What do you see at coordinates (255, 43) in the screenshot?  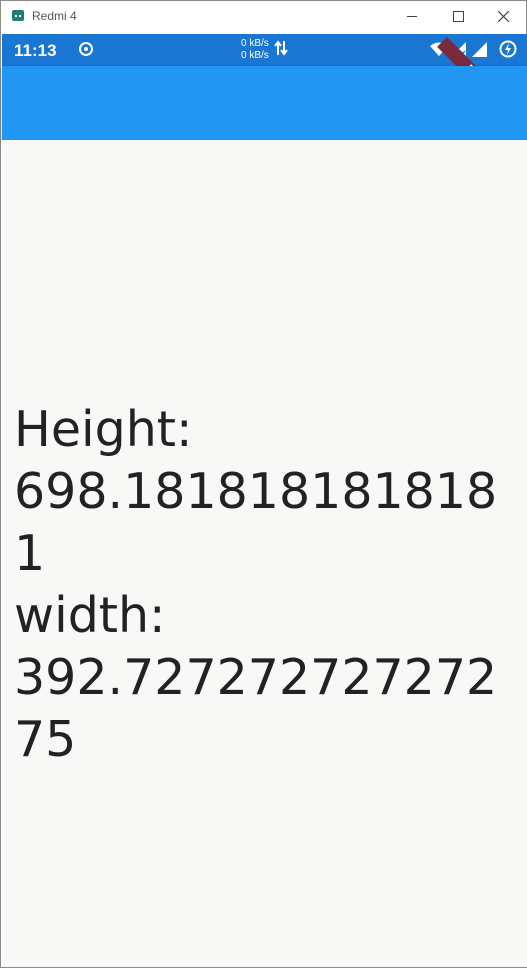 I see `upload-speed: 0 kB/s` at bounding box center [255, 43].